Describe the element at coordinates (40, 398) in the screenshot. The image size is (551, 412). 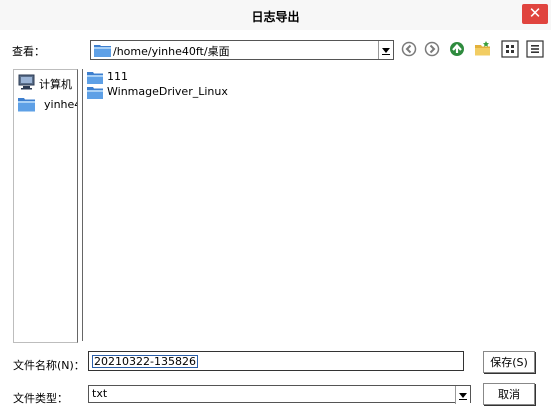
I see `filetype-label: 文件类型：` at that location.